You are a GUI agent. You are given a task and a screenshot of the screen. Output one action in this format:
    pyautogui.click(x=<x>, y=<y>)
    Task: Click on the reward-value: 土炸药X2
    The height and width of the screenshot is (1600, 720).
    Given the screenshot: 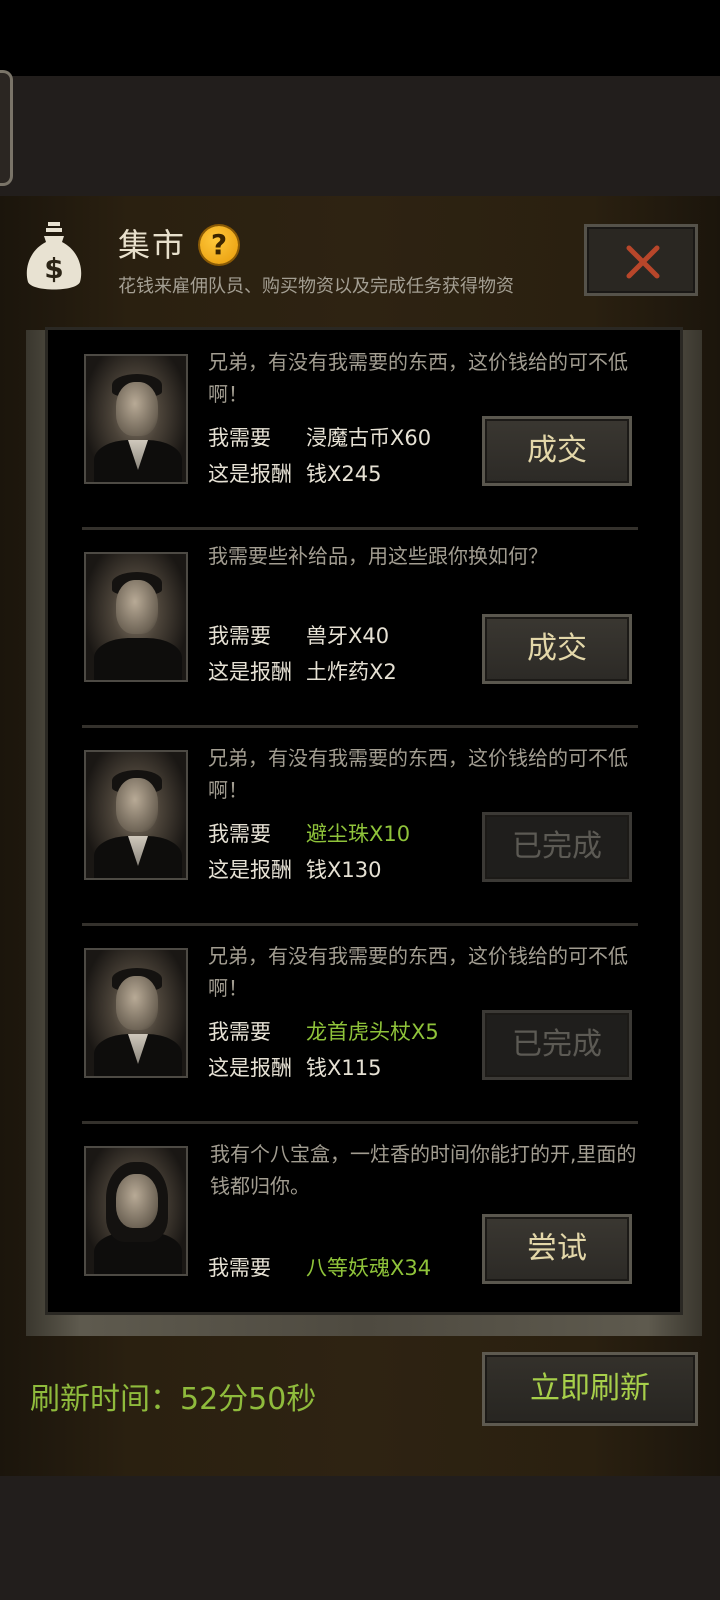 What is the action you would take?
    pyautogui.click(x=351, y=672)
    